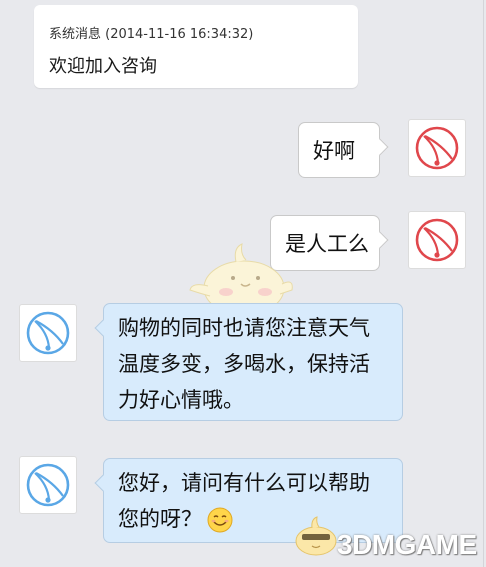 The height and width of the screenshot is (567, 486). Describe the element at coordinates (316, 536) in the screenshot. I see `watermark-mascot` at that location.